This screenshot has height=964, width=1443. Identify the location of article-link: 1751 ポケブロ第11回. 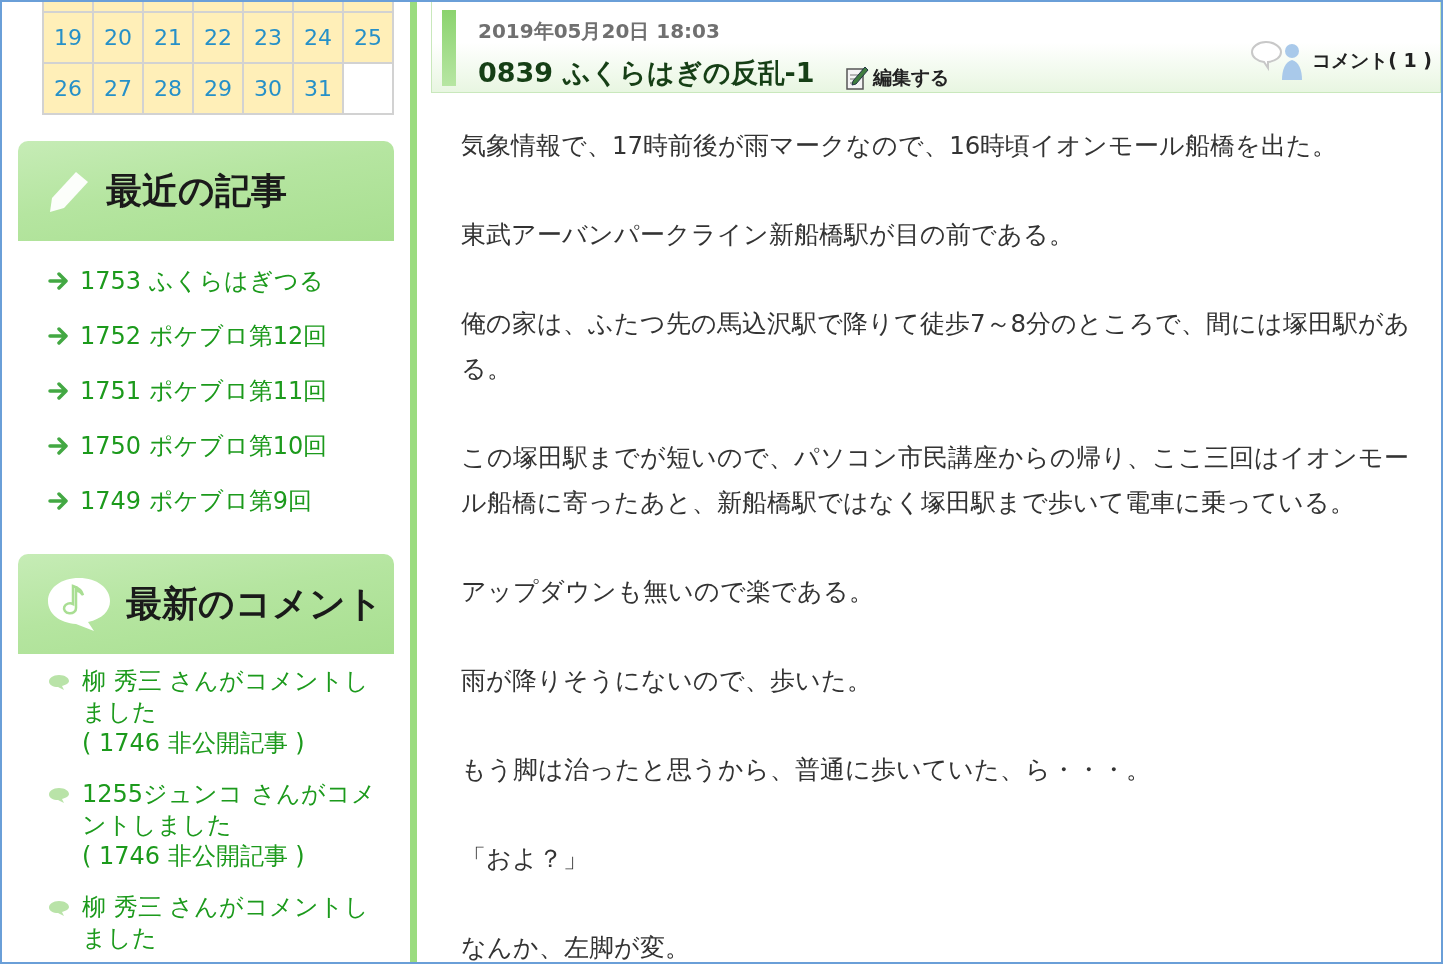
(204, 390).